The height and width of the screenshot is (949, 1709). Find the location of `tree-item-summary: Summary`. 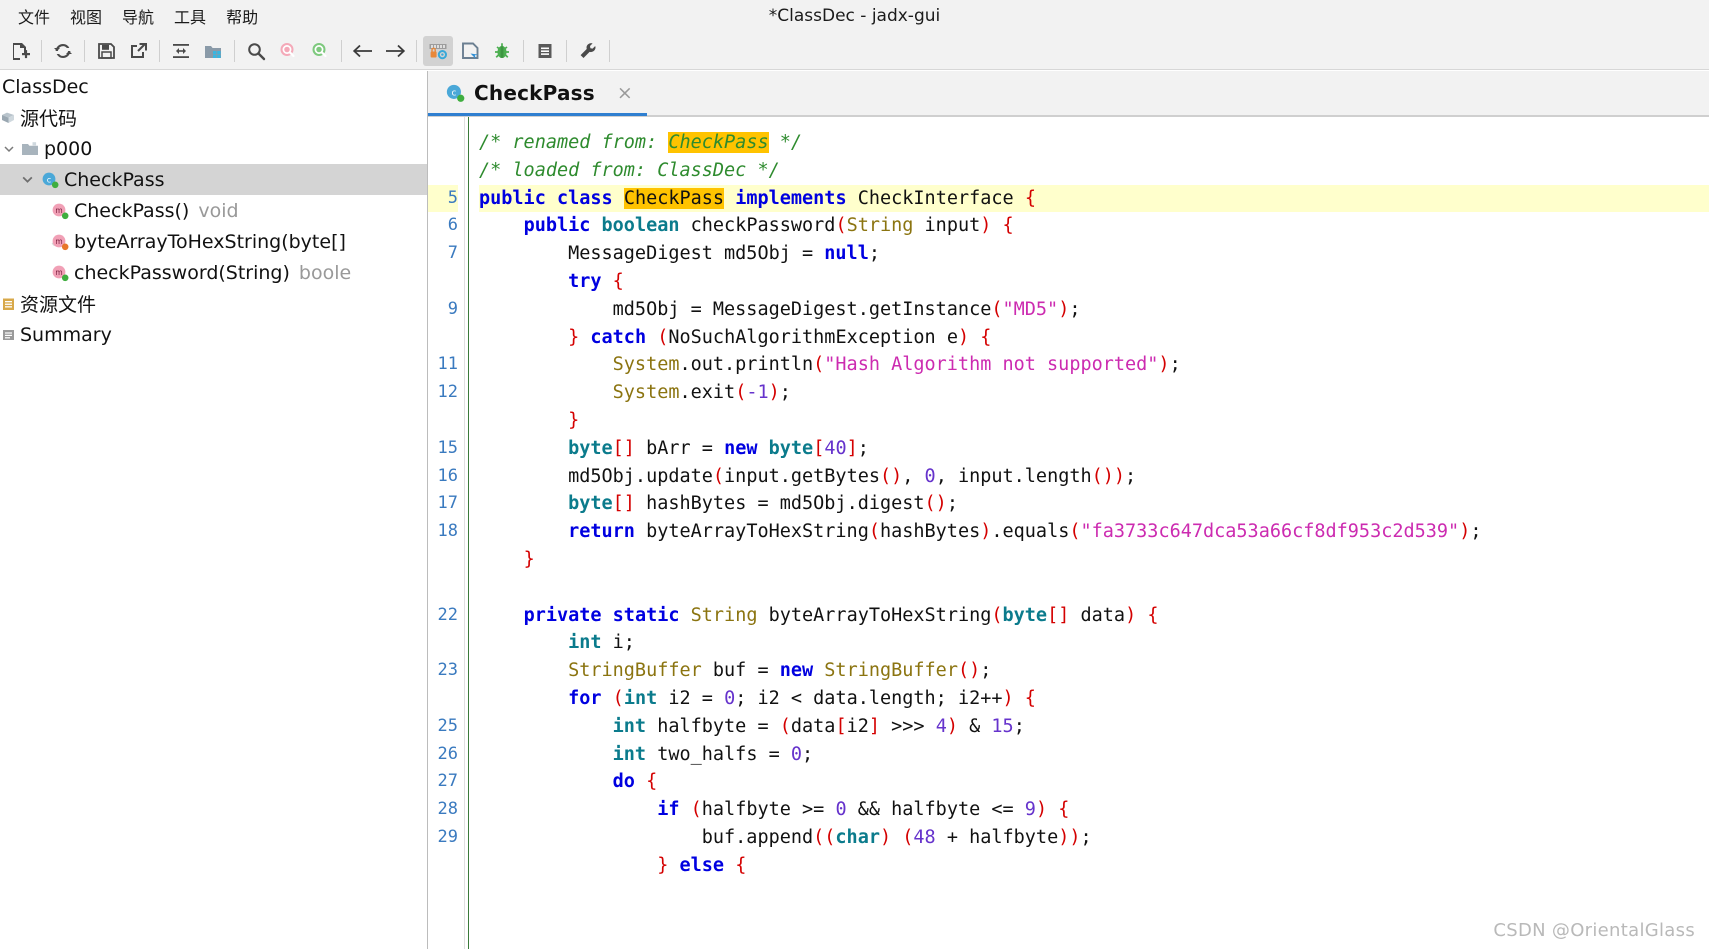

tree-item-summary: Summary is located at coordinates (213, 334).